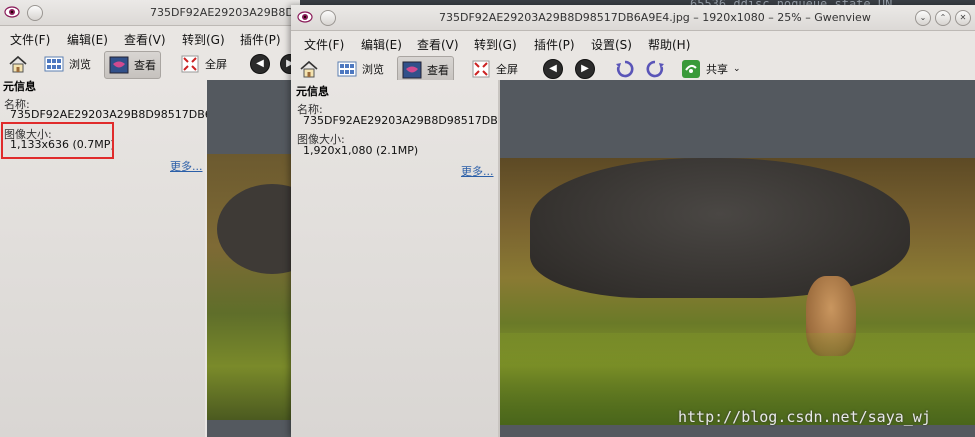 The height and width of the screenshot is (437, 975). I want to click on back-menubar: 文件(F) 编辑(E) 查看(V) 转到(G) 插件(P), so click(150, 37).